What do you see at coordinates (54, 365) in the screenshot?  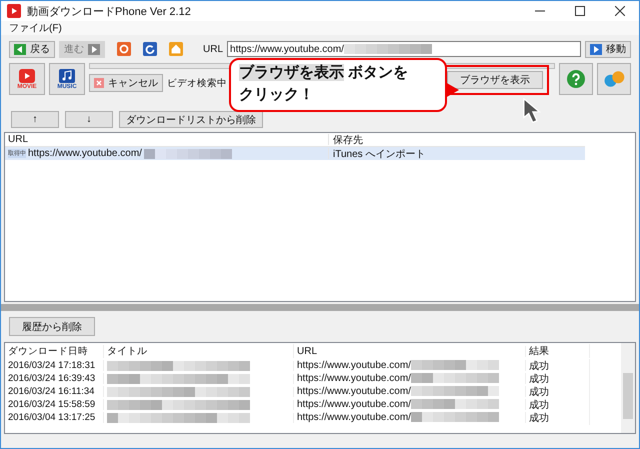 I see `table-cell: 2016/03/24 17:18:31` at bounding box center [54, 365].